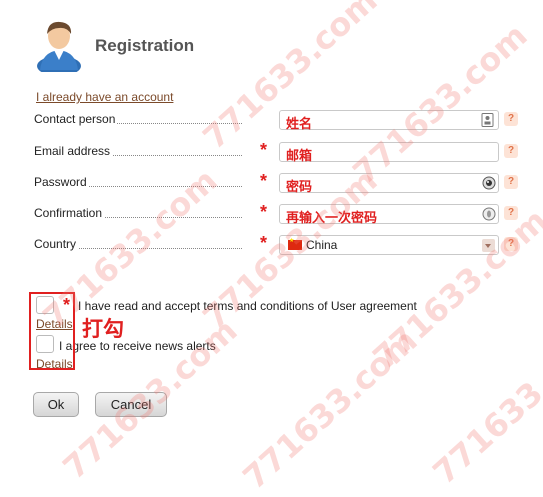 The height and width of the screenshot is (497, 543). I want to click on contact-person-label: Contact person, so click(76, 119).